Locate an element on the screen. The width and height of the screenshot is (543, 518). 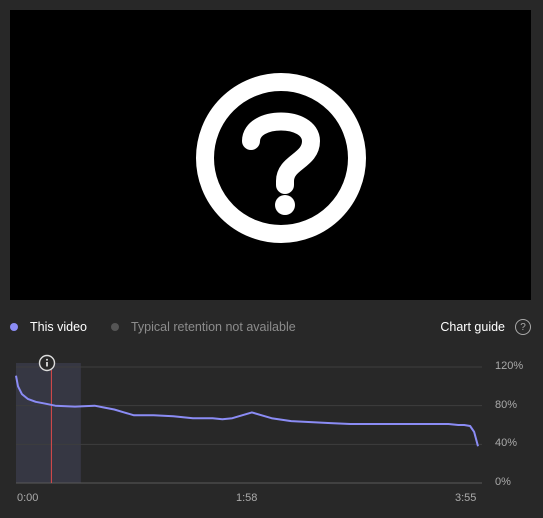
question-circle-icon is located at coordinates (281, 158).